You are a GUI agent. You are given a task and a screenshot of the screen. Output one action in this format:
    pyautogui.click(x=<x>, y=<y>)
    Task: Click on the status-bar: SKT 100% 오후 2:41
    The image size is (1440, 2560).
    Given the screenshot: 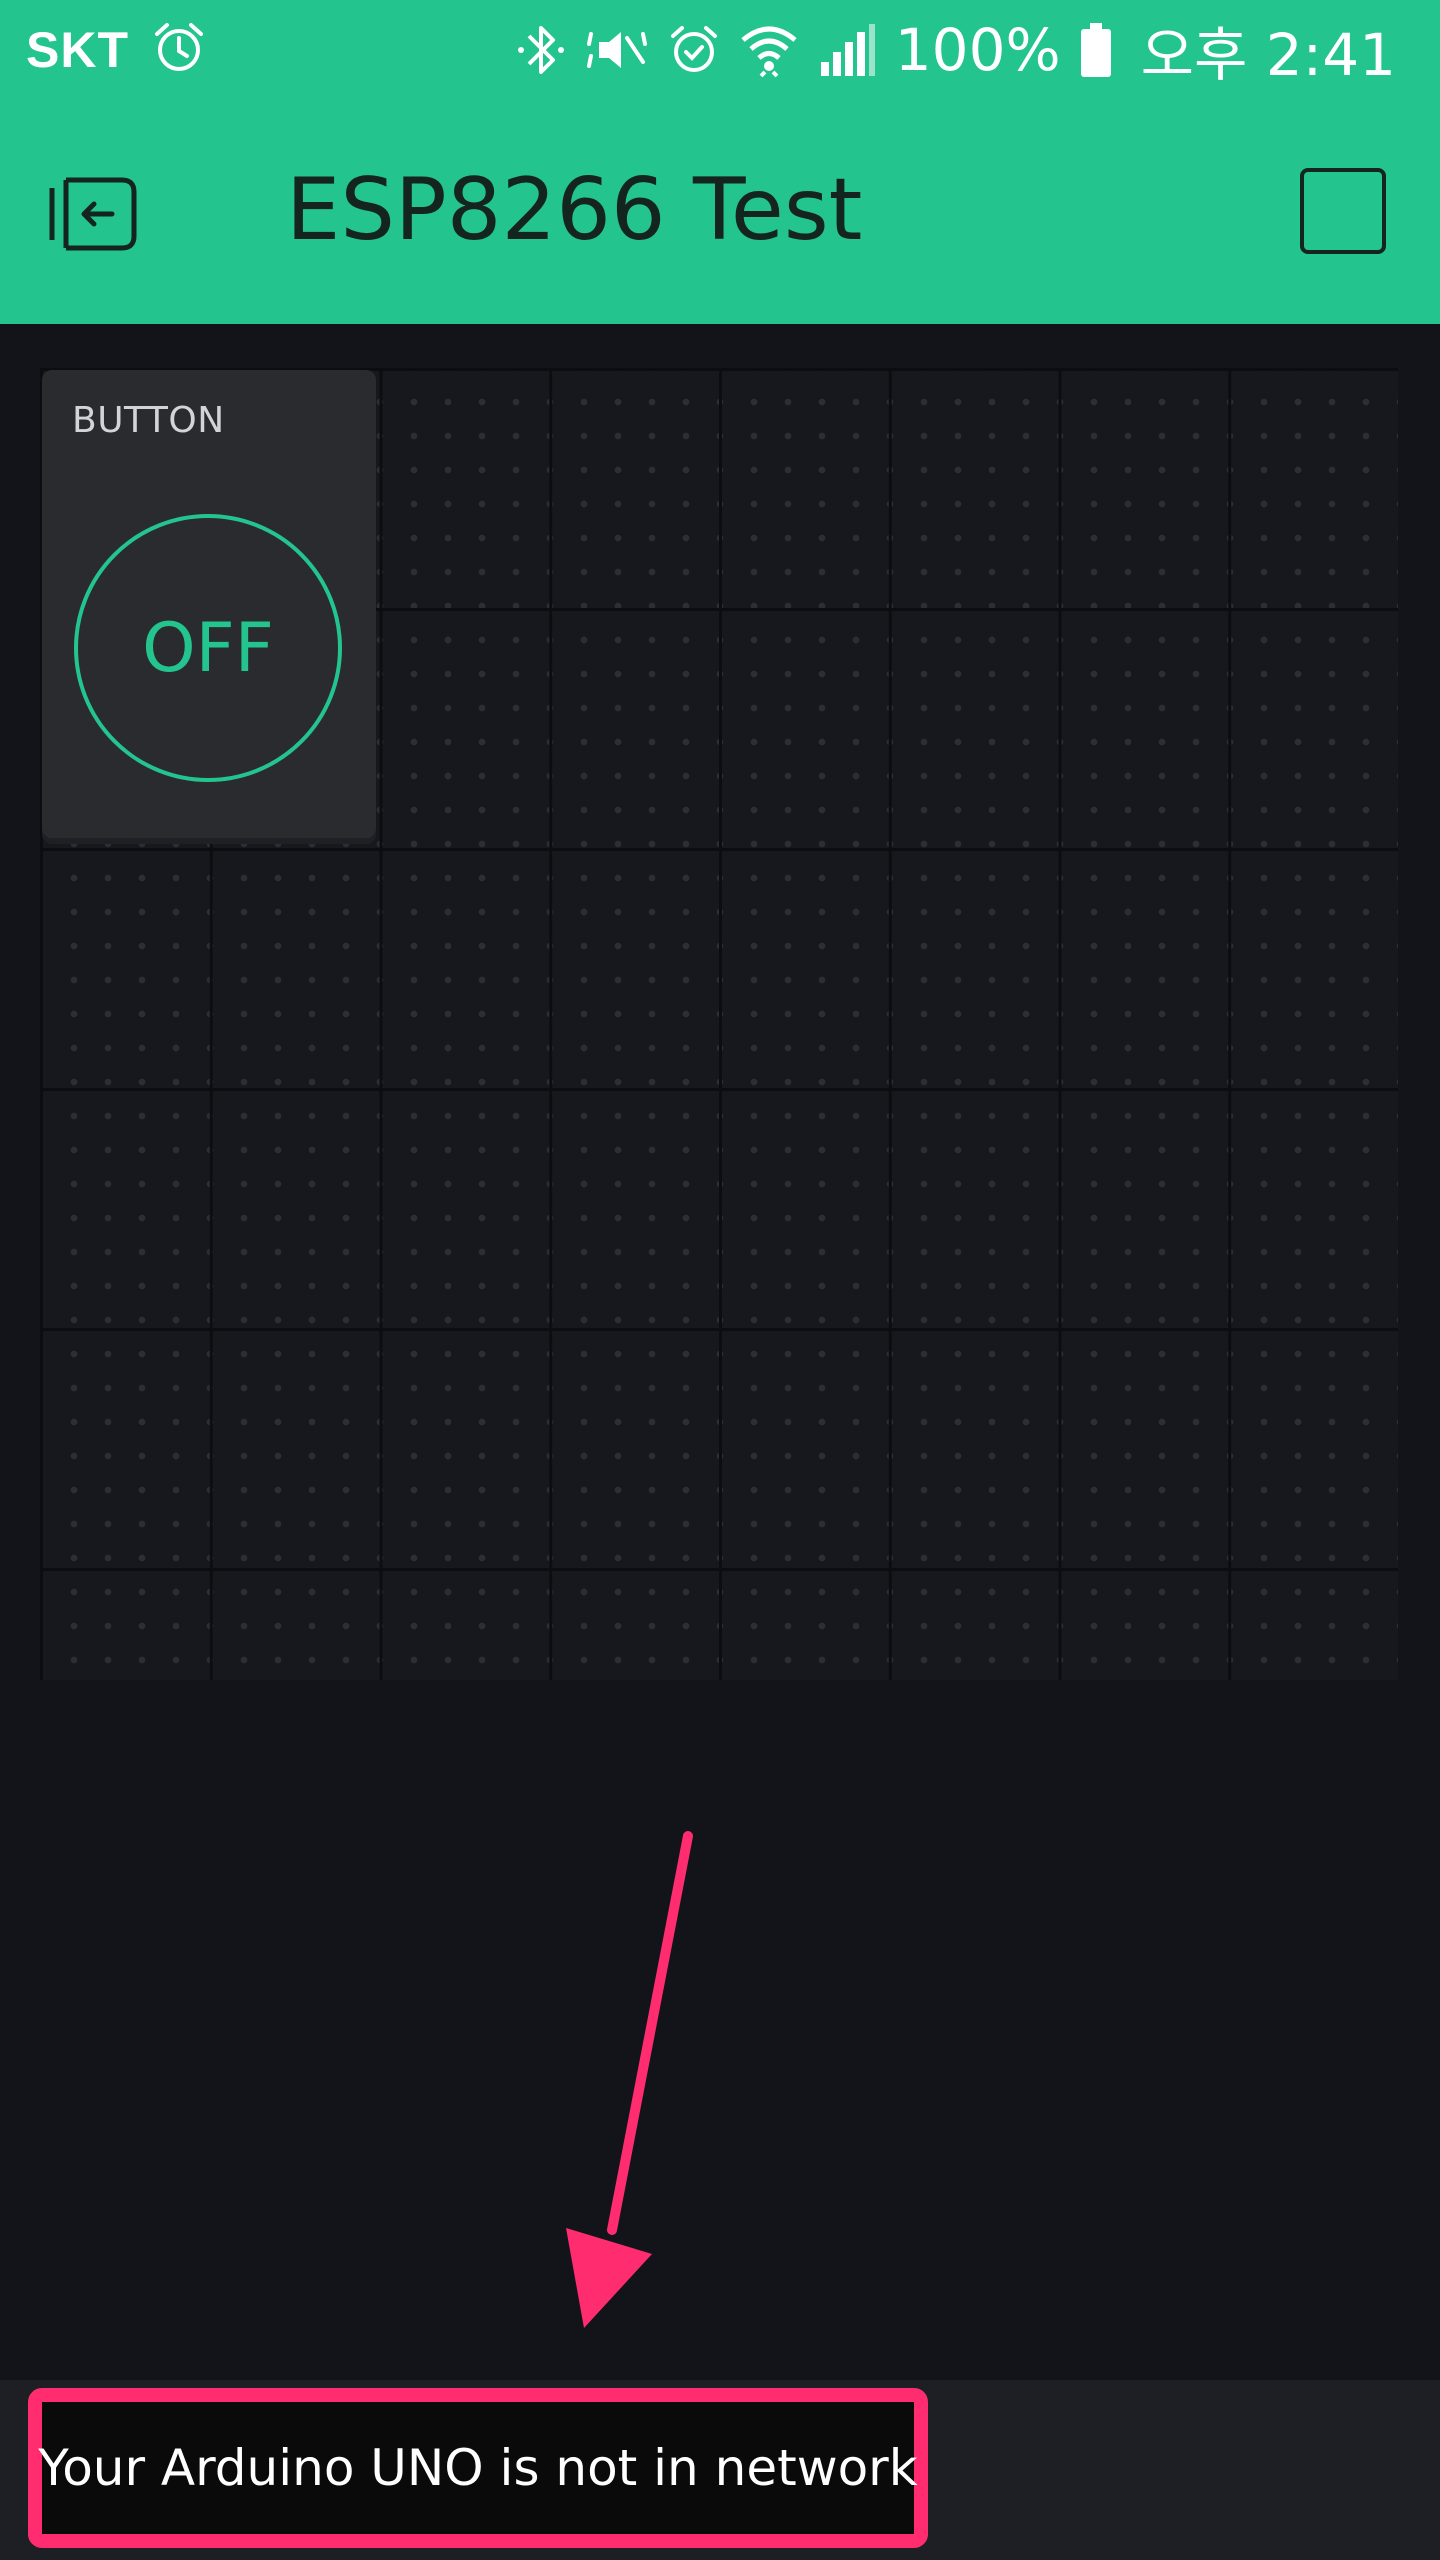 What is the action you would take?
    pyautogui.click(x=720, y=50)
    